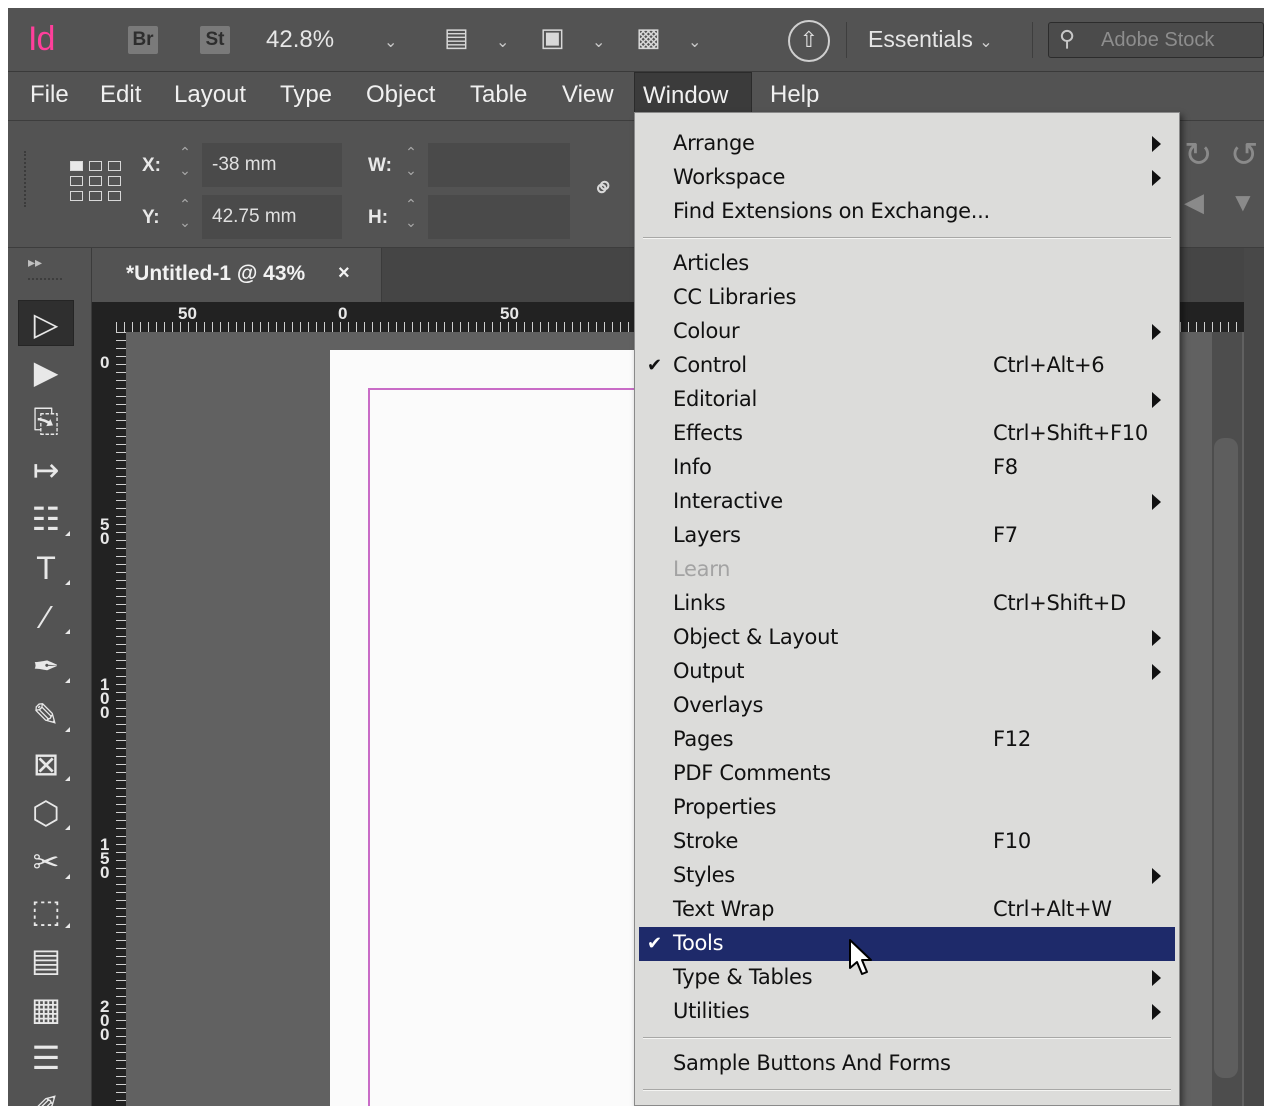  What do you see at coordinates (1005, 535) in the screenshot?
I see `menu-item-shortcut: F7` at bounding box center [1005, 535].